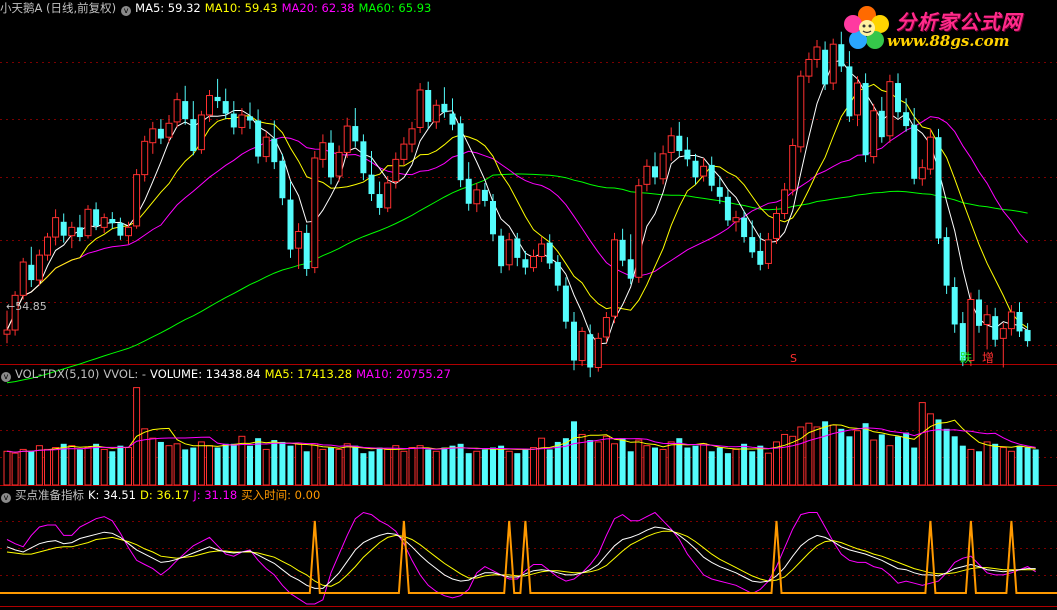  I want to click on vol-ma10-readout: MA10: 20755.27, so click(403, 374).